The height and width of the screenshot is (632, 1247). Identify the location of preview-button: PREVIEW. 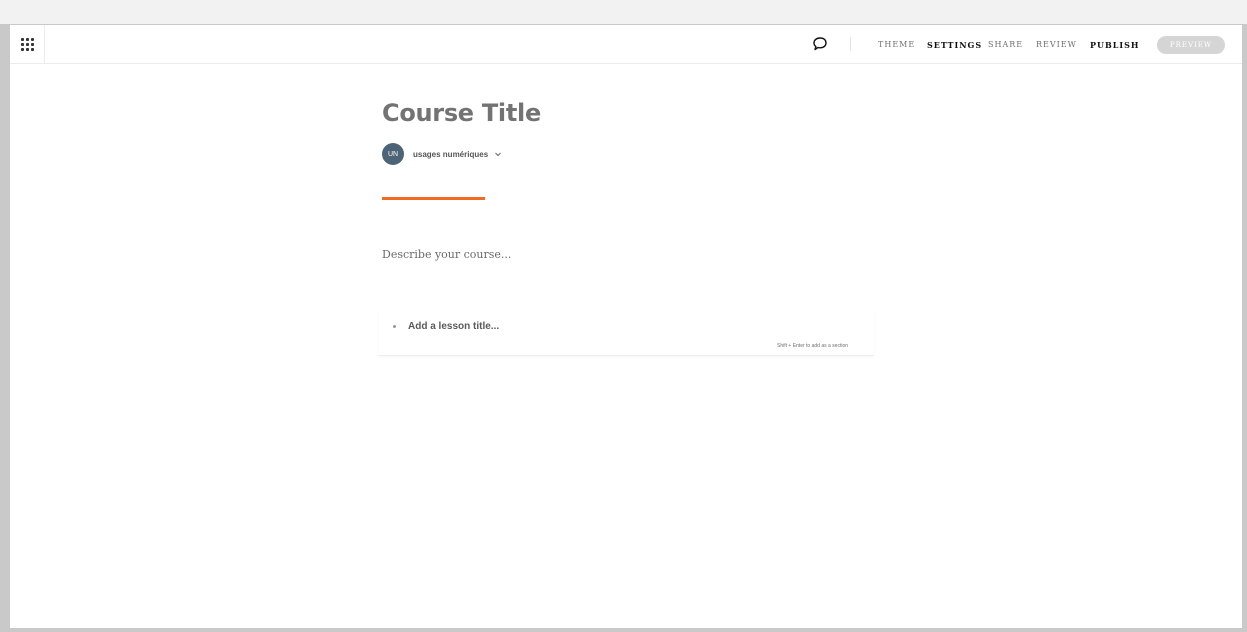
(1191, 45).